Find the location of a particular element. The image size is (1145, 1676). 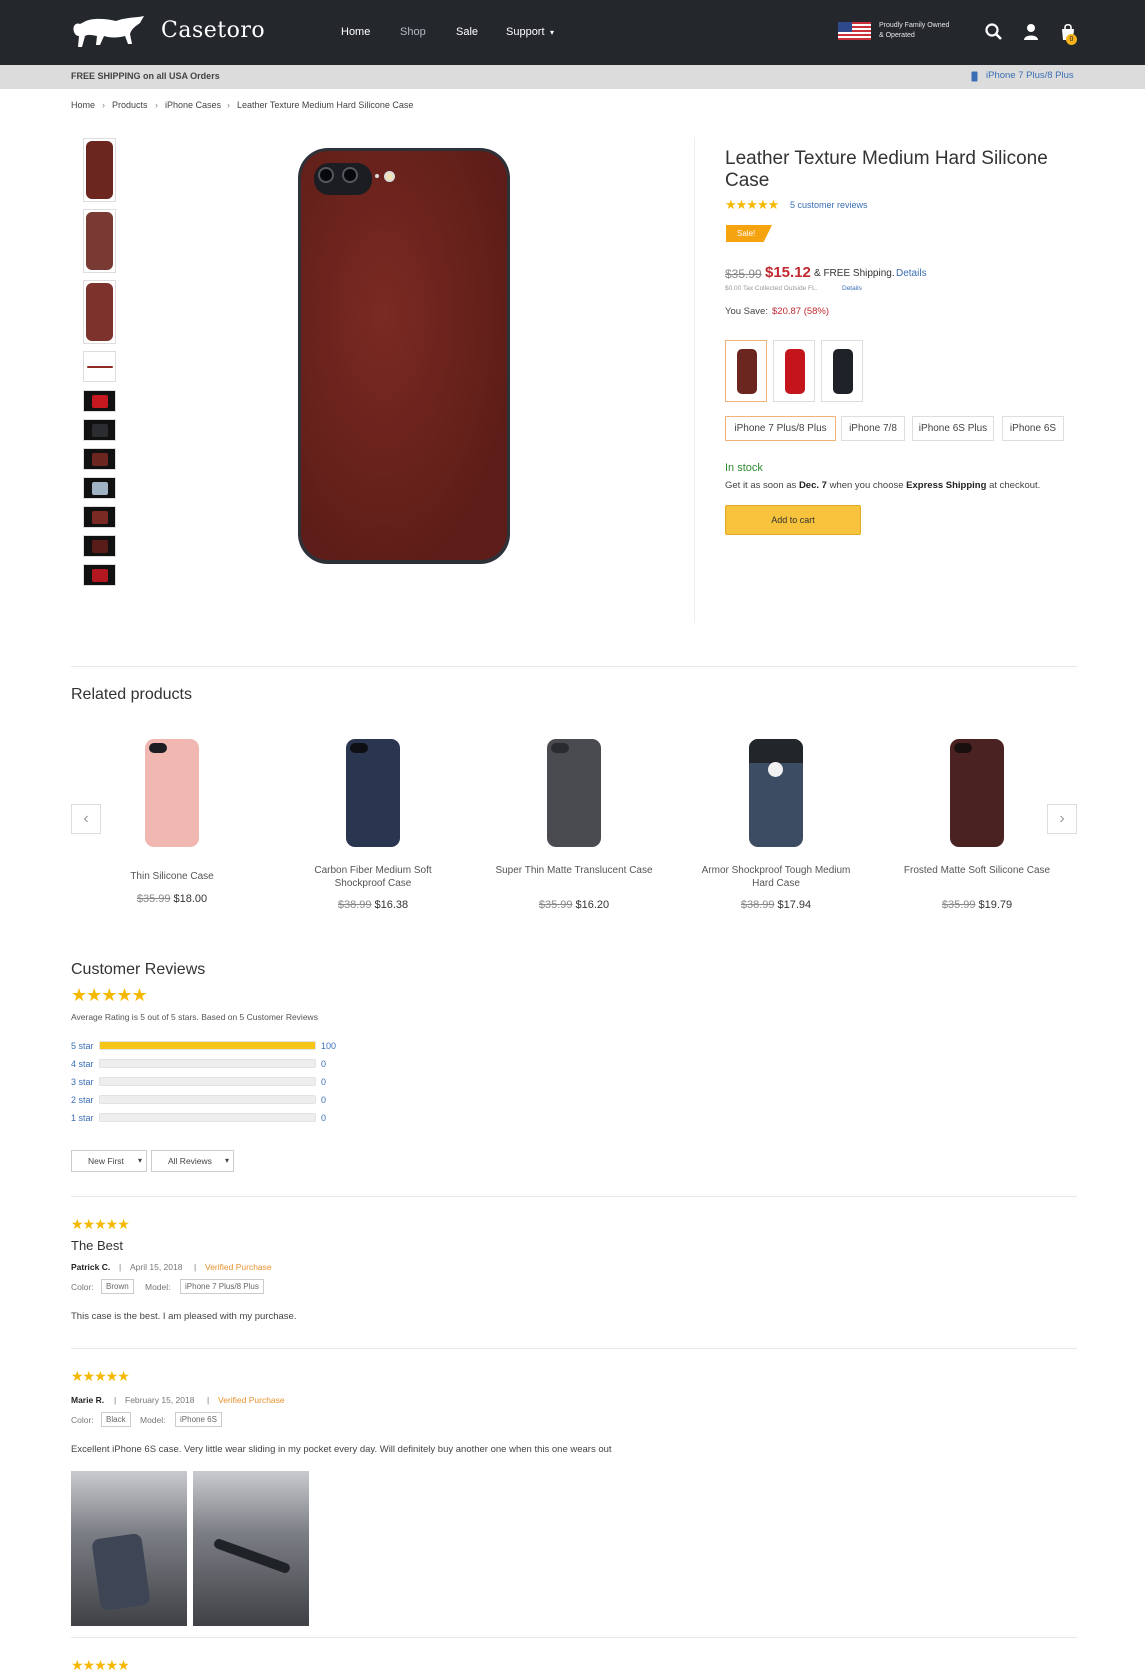

chevron-down-icon: ▾ is located at coordinates (552, 32).